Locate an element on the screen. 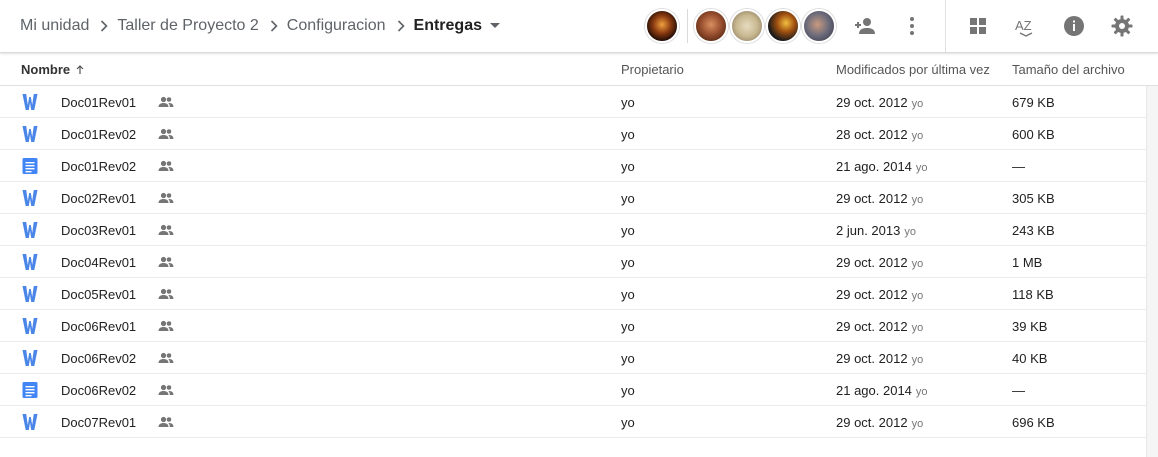 This screenshot has width=1158, height=457. column-header-size: Tamaño del archivo is located at coordinates (1068, 69).